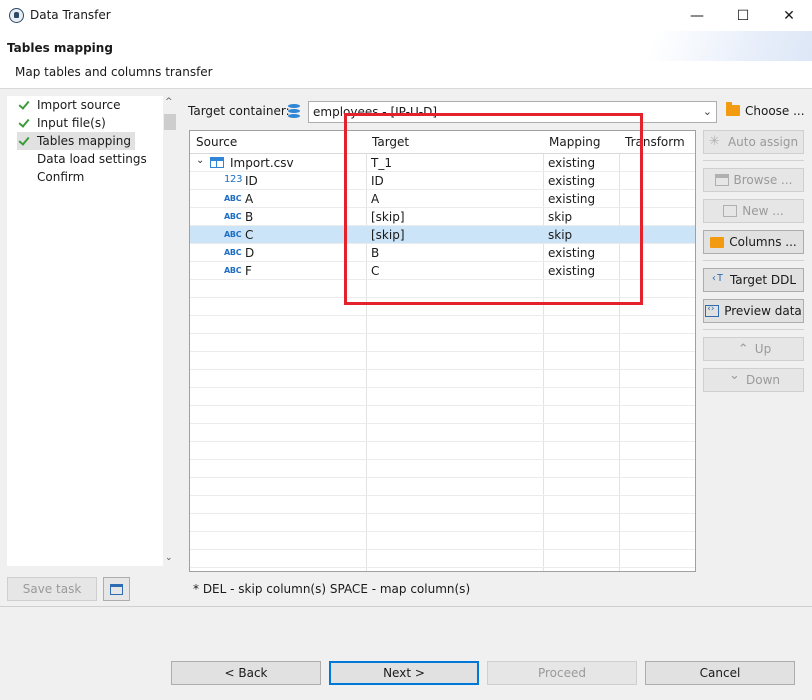 The image size is (812, 700). Describe the element at coordinates (52, 589) in the screenshot. I see `save-task-button: Save task` at that location.